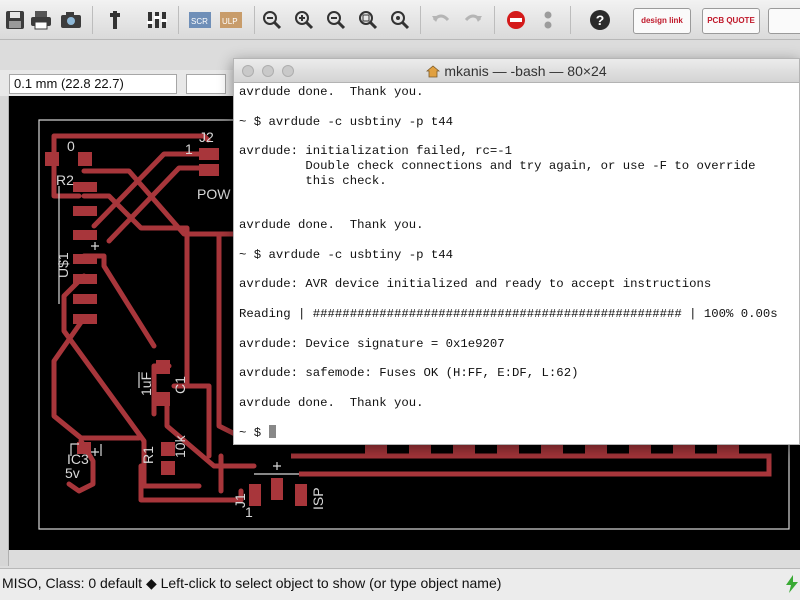 Image resolution: width=800 pixels, height=600 pixels. Describe the element at coordinates (313, 180) in the screenshot. I see `terminal-line: this check.` at that location.